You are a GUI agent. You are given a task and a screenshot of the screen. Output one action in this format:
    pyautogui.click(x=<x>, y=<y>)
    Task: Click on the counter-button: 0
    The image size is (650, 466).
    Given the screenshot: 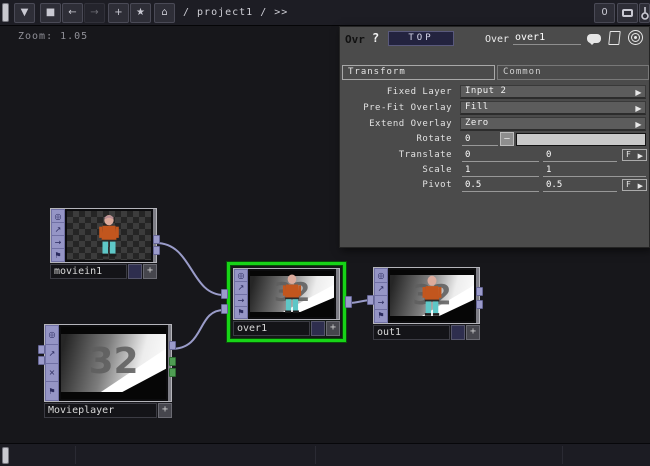 What is the action you would take?
    pyautogui.click(x=604, y=13)
    